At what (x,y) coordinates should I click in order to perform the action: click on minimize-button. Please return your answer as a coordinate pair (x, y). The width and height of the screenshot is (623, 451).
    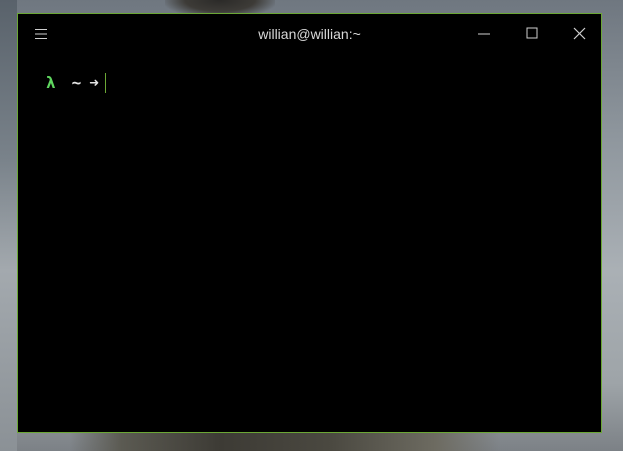
    Looking at the image, I should click on (484, 34).